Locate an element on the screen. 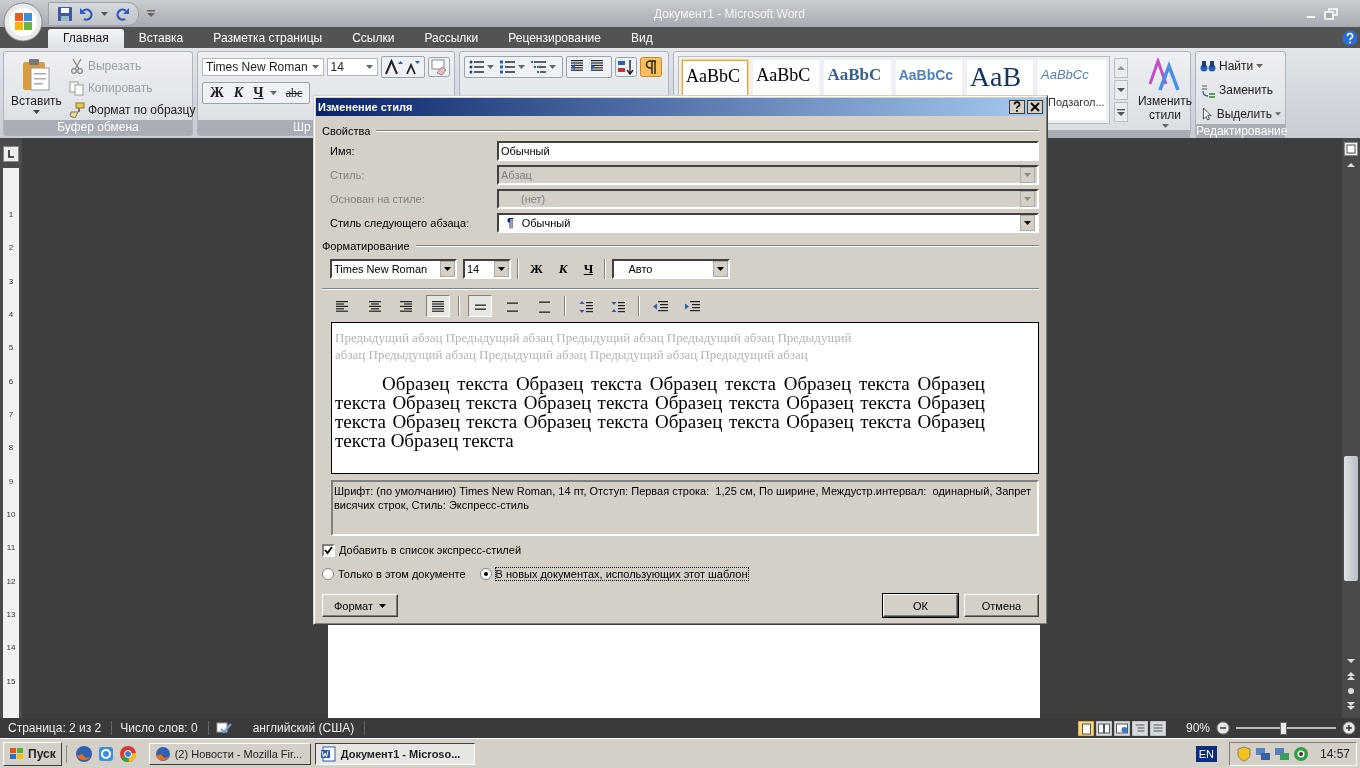  checkbox-label: Добавить в список экспресс-стилей is located at coordinates (430, 550).